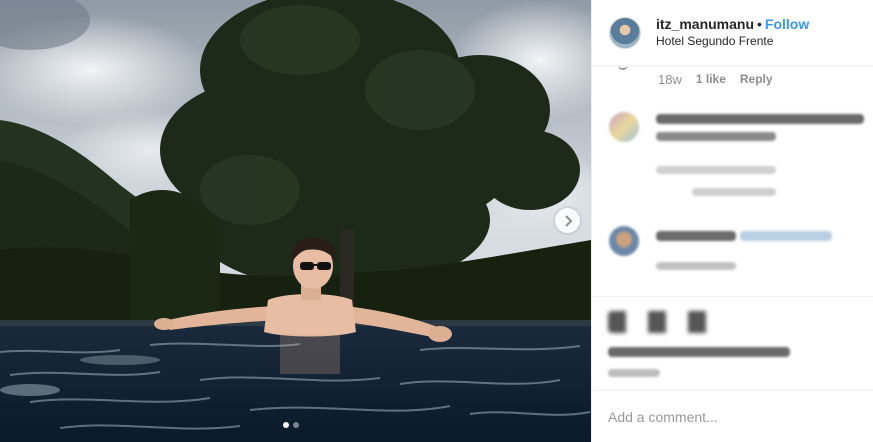 The height and width of the screenshot is (442, 873). Describe the element at coordinates (711, 79) in the screenshot. I see `comment-likes: 1 like` at that location.